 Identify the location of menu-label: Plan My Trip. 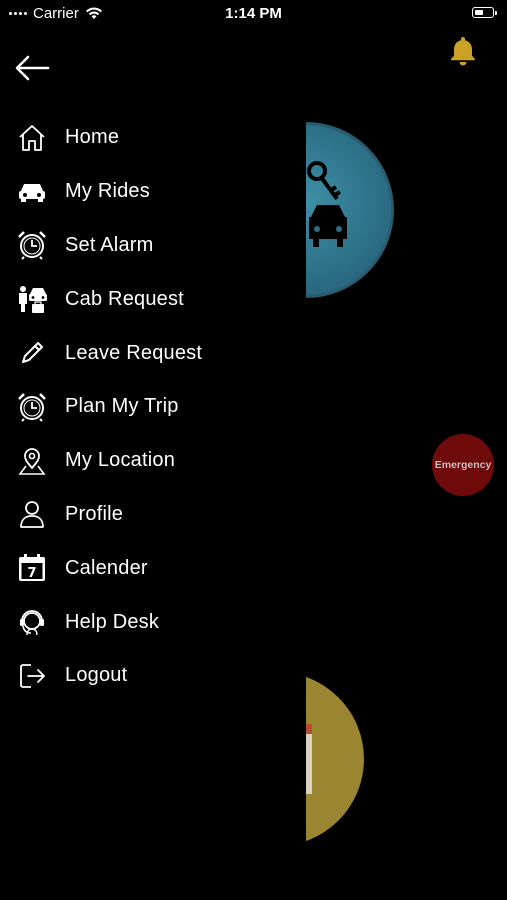
(122, 406).